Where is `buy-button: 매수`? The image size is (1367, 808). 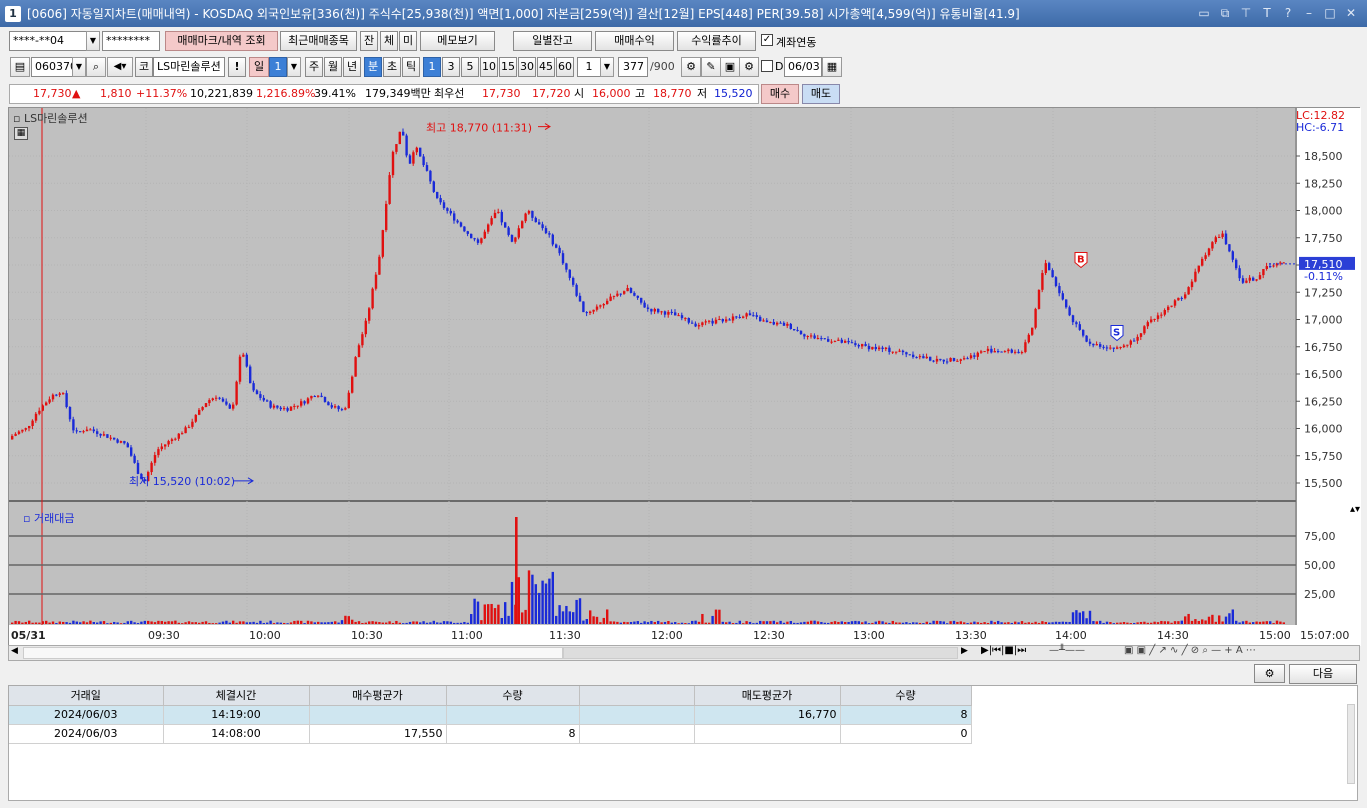
buy-button: 매수 is located at coordinates (780, 94).